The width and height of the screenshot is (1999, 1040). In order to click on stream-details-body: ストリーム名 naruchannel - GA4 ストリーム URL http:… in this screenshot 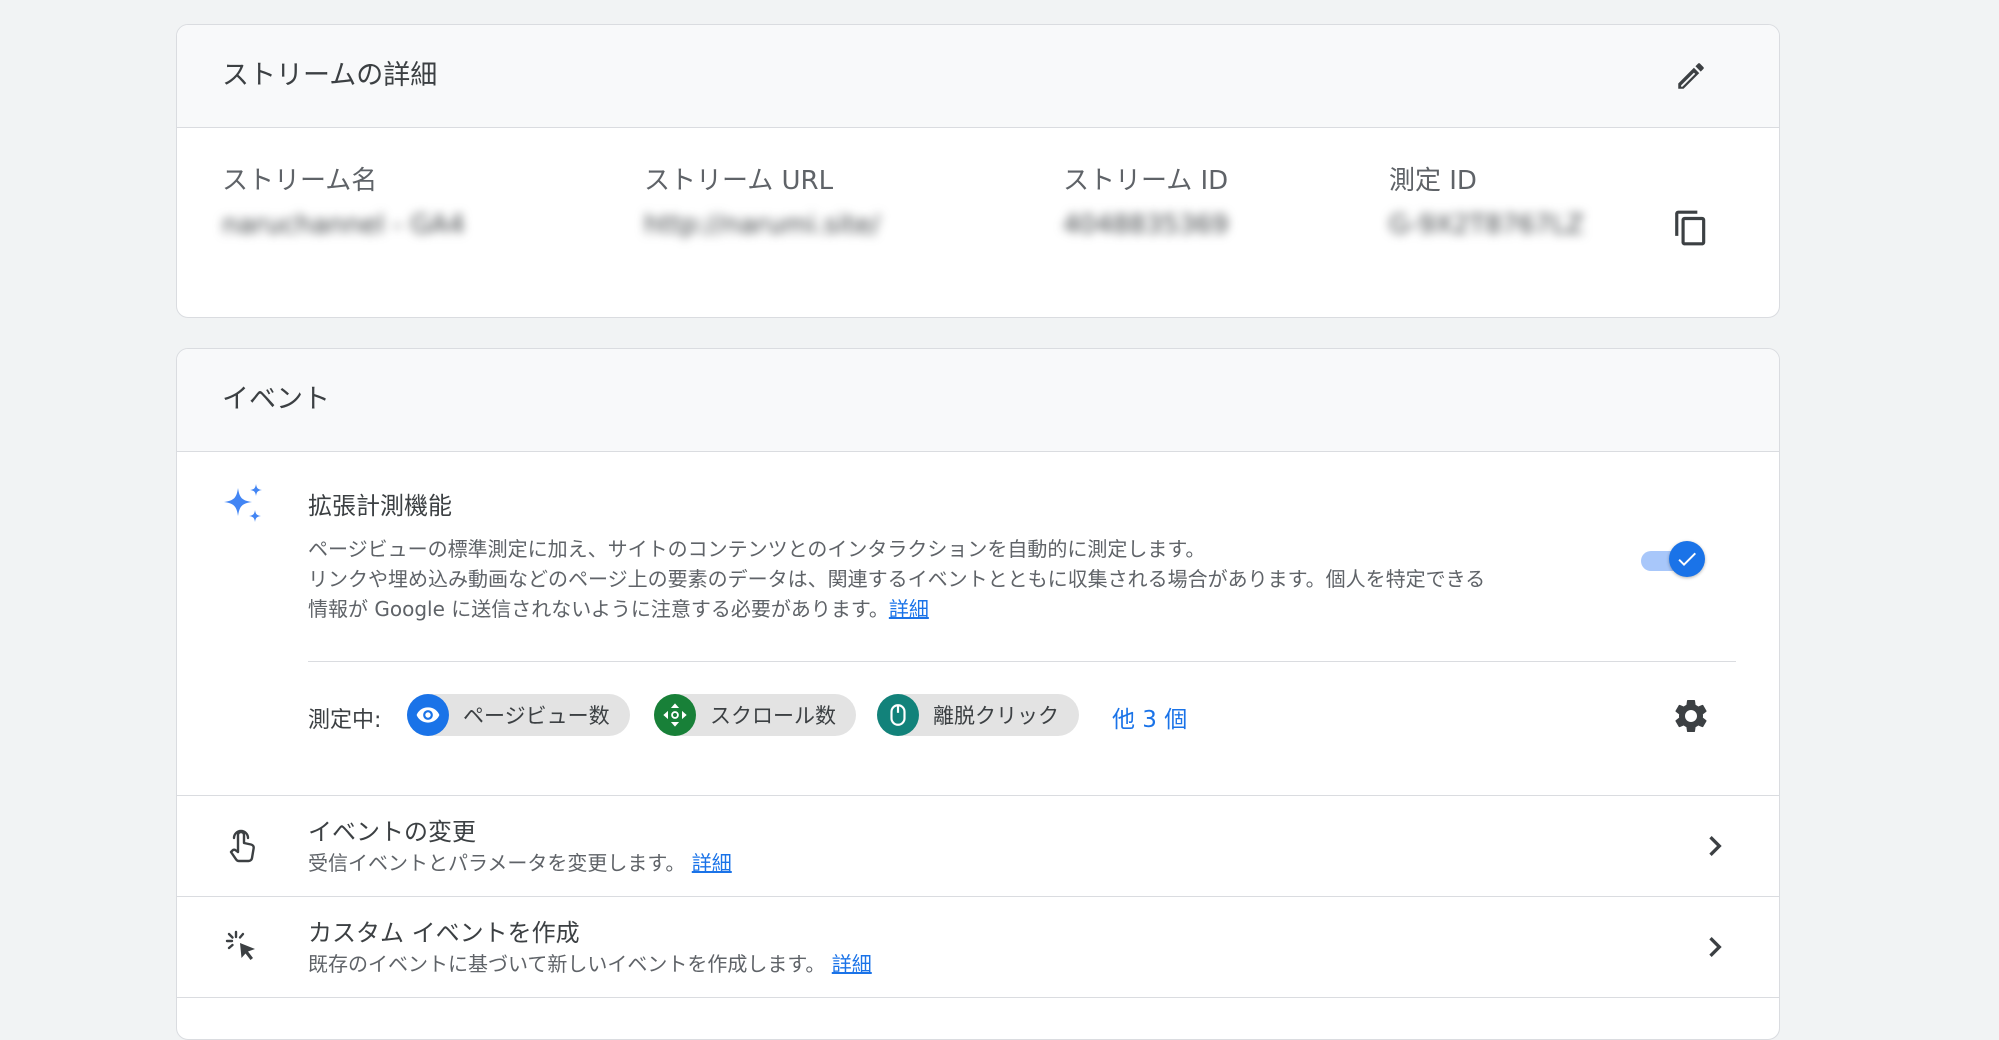, I will do `click(978, 222)`.